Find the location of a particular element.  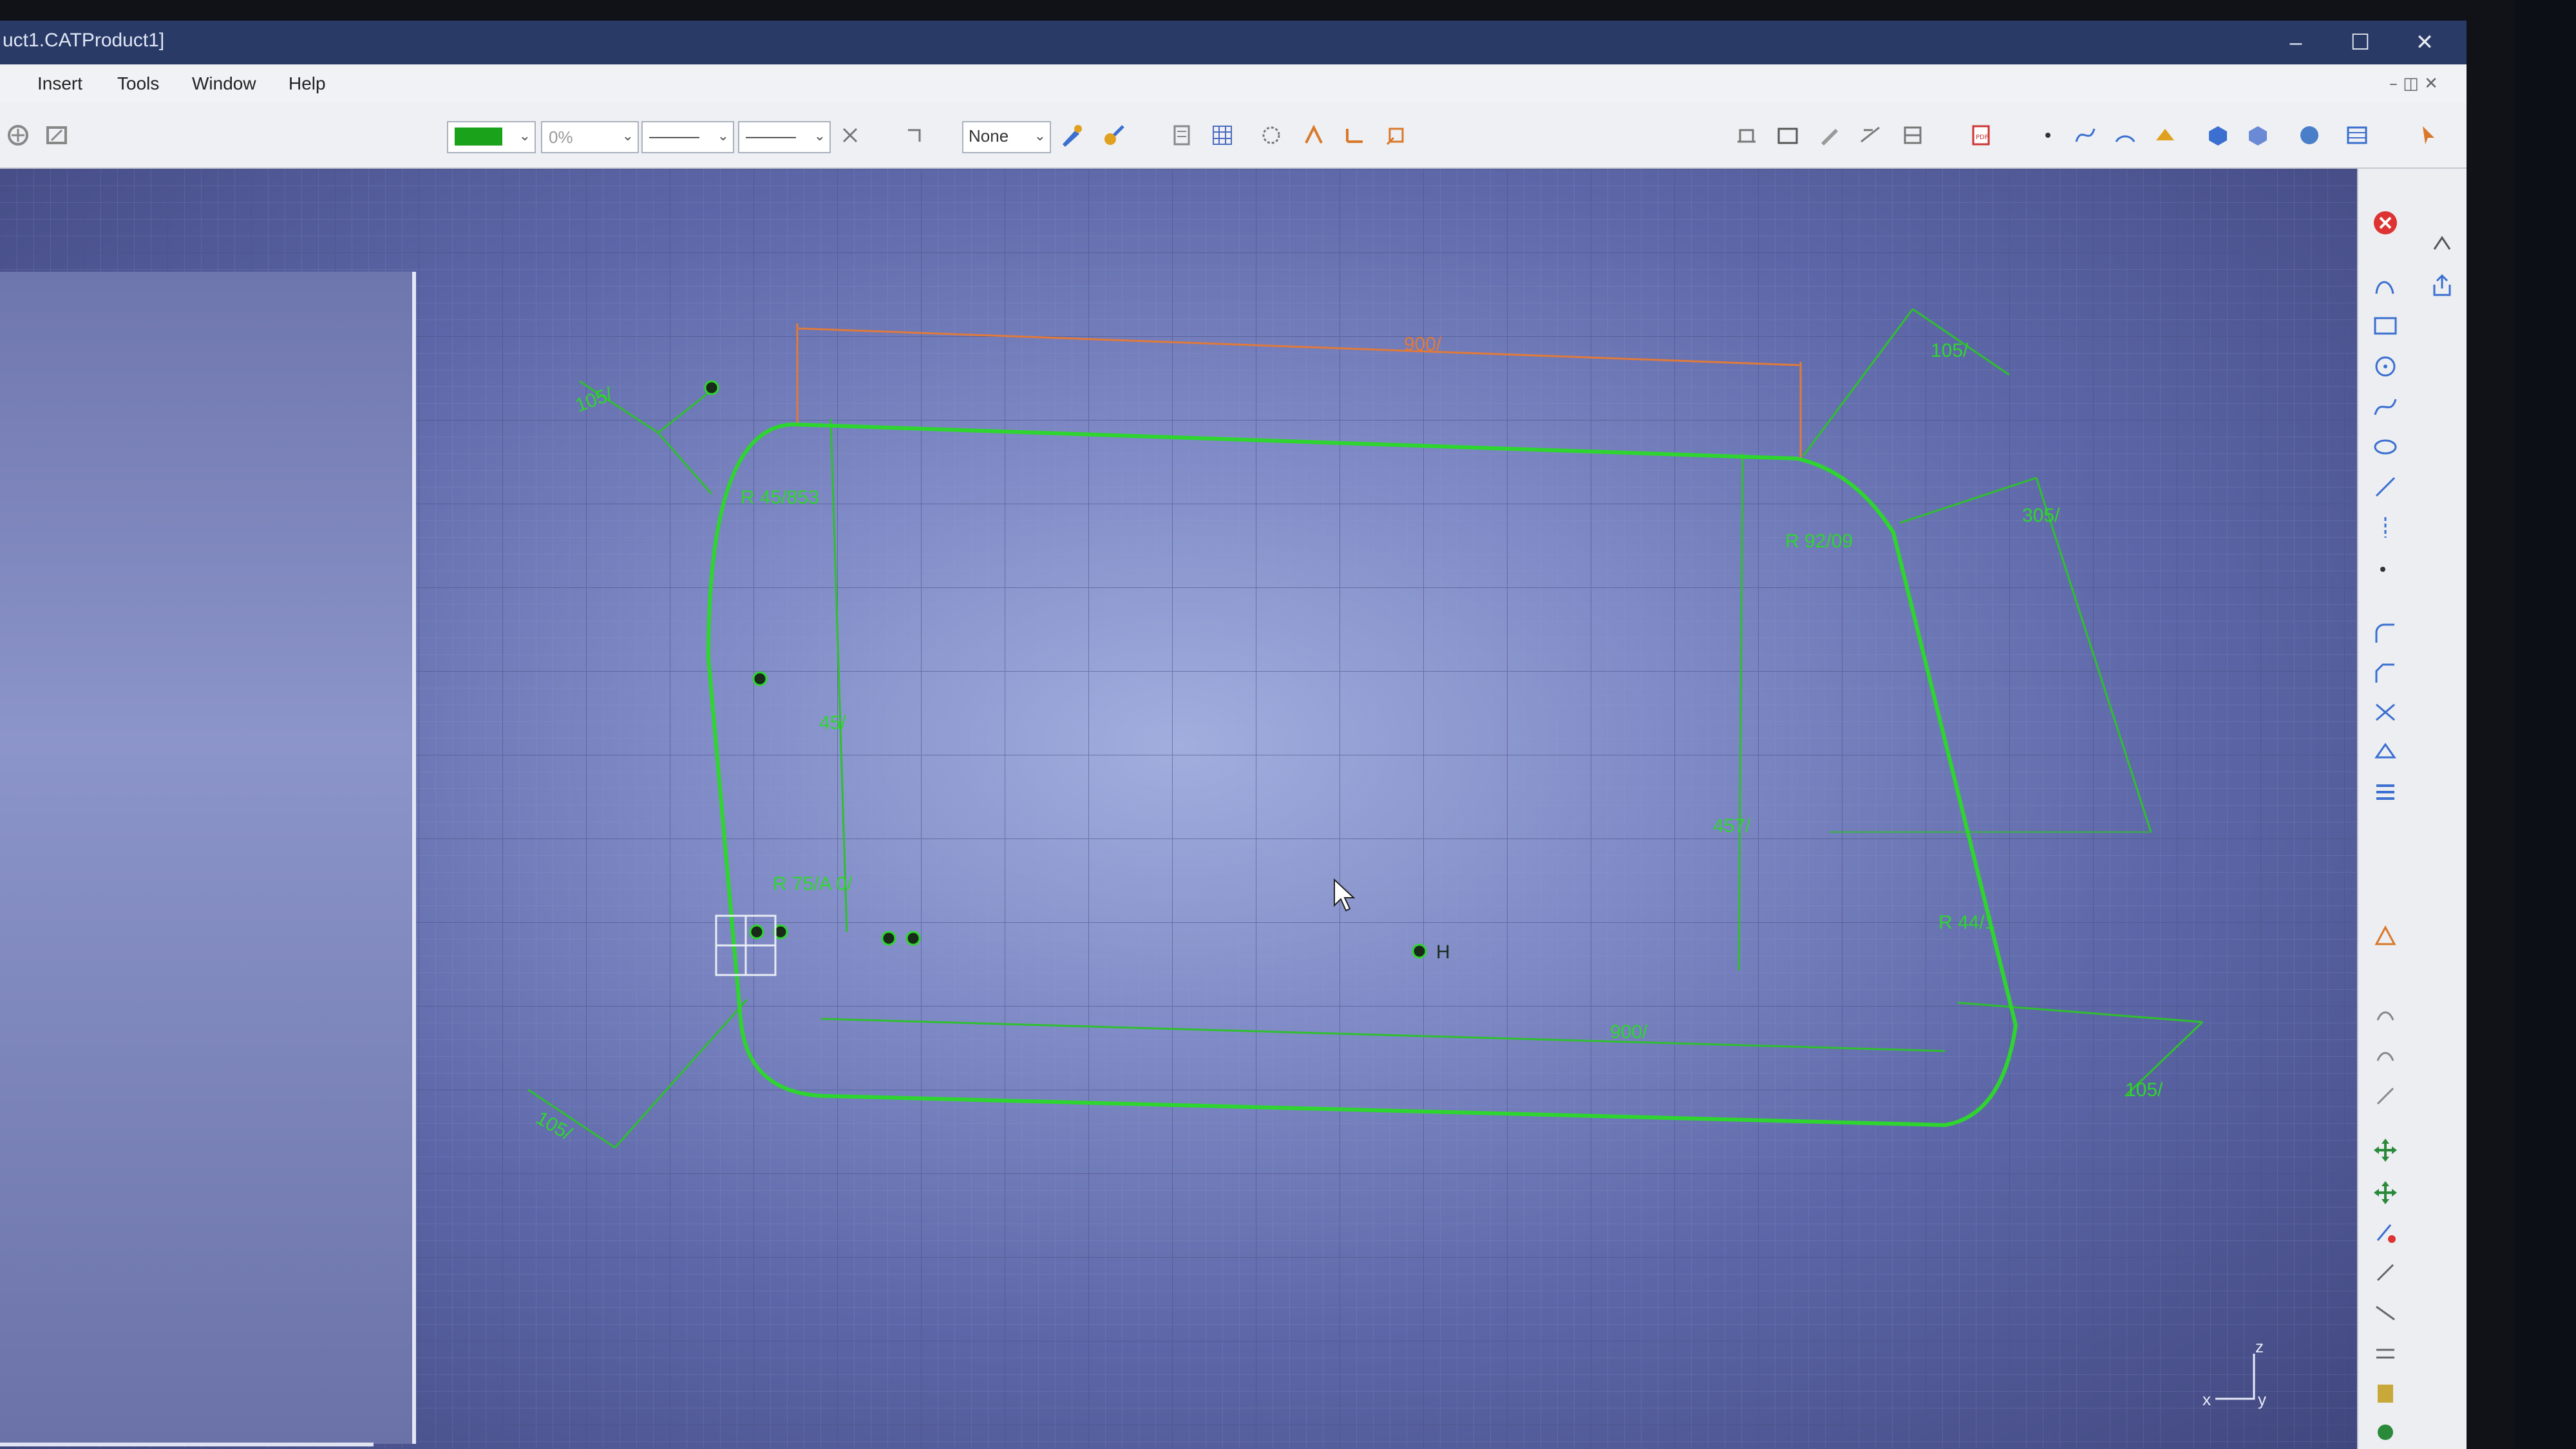

circle-icon is located at coordinates (2386, 366).